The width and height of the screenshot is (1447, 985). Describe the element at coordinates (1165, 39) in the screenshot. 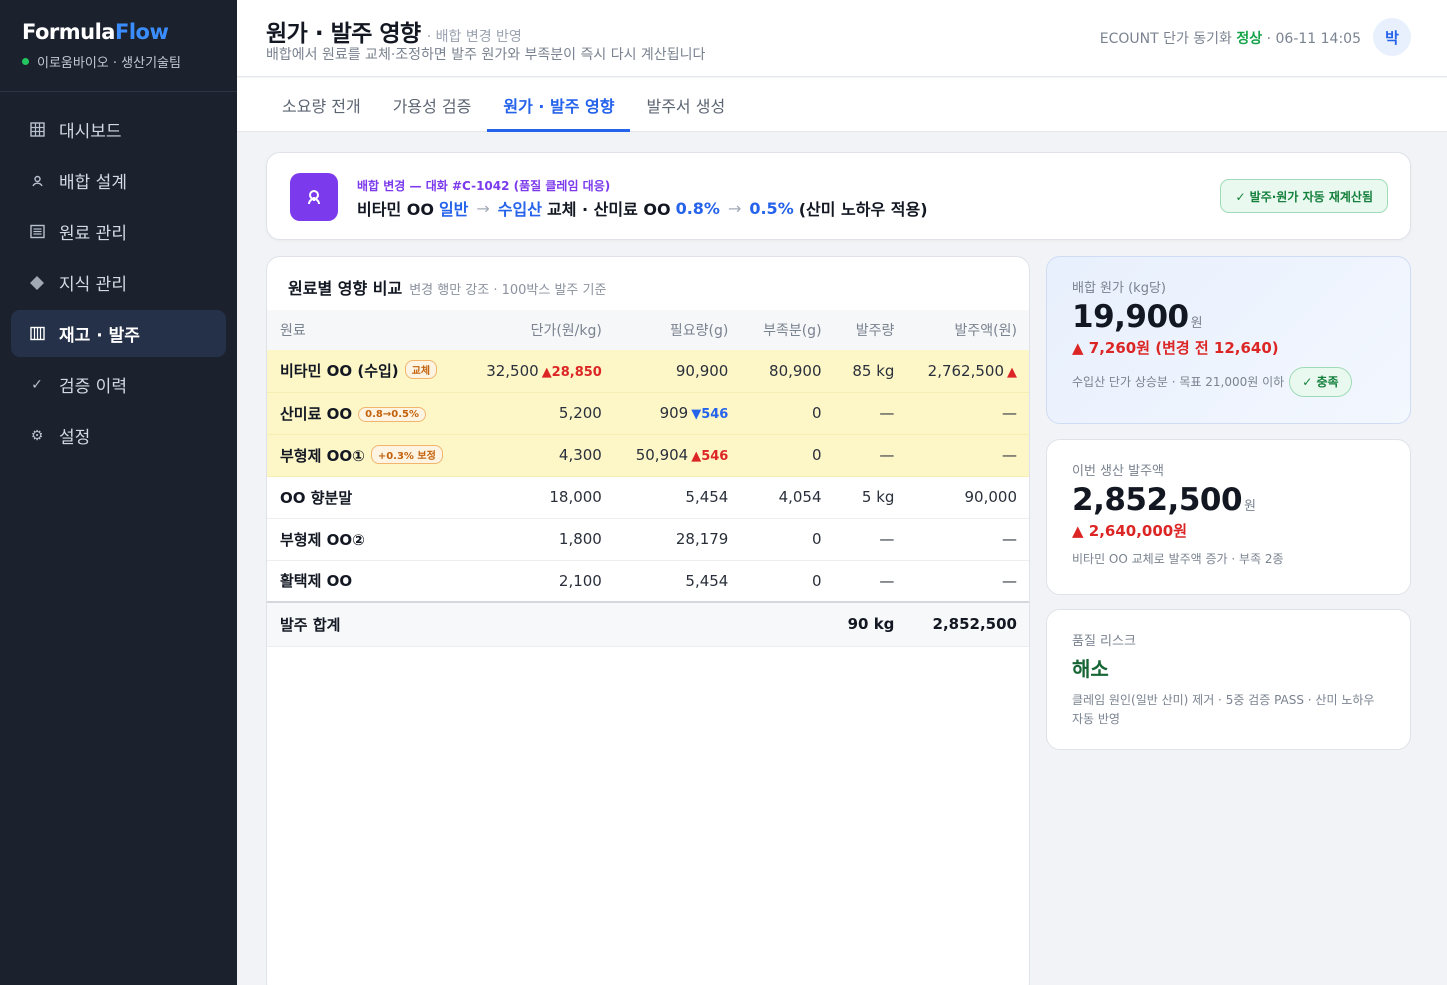

I see `sync-label: ECOUNT 단가 동기화` at that location.